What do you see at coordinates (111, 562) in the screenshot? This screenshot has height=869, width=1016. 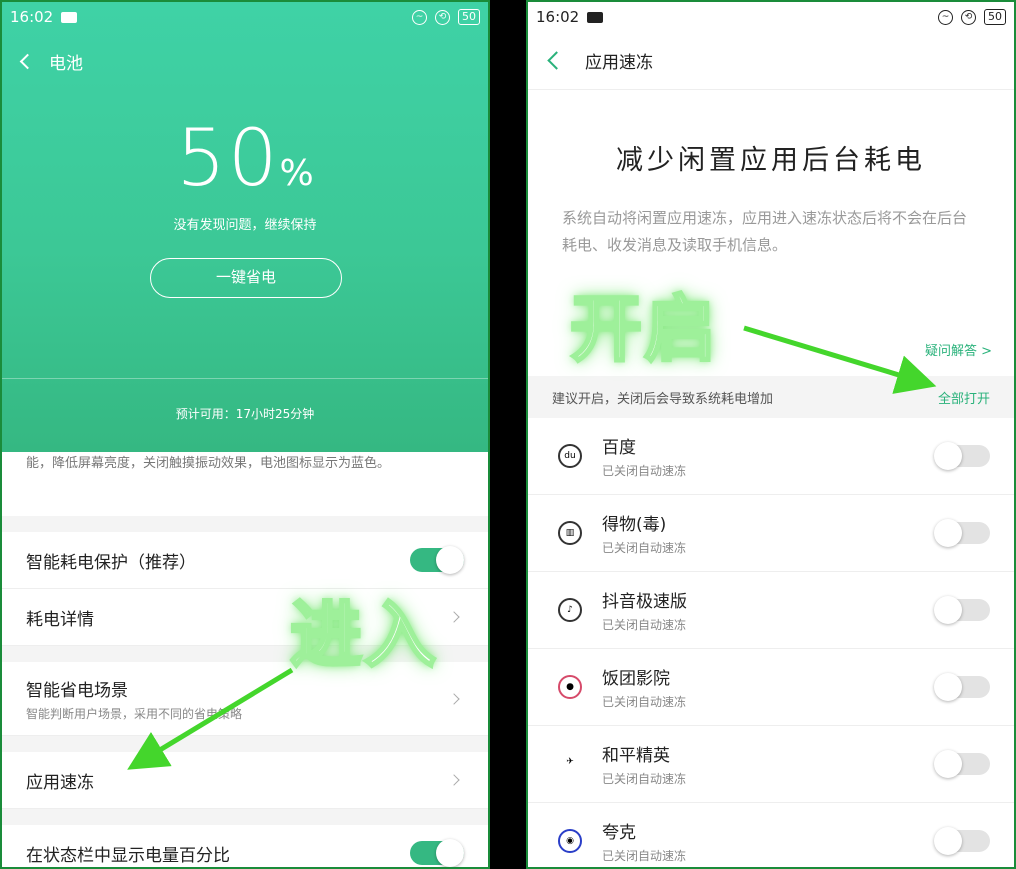 I see `row-label: 智能耗电保护（推荐）` at bounding box center [111, 562].